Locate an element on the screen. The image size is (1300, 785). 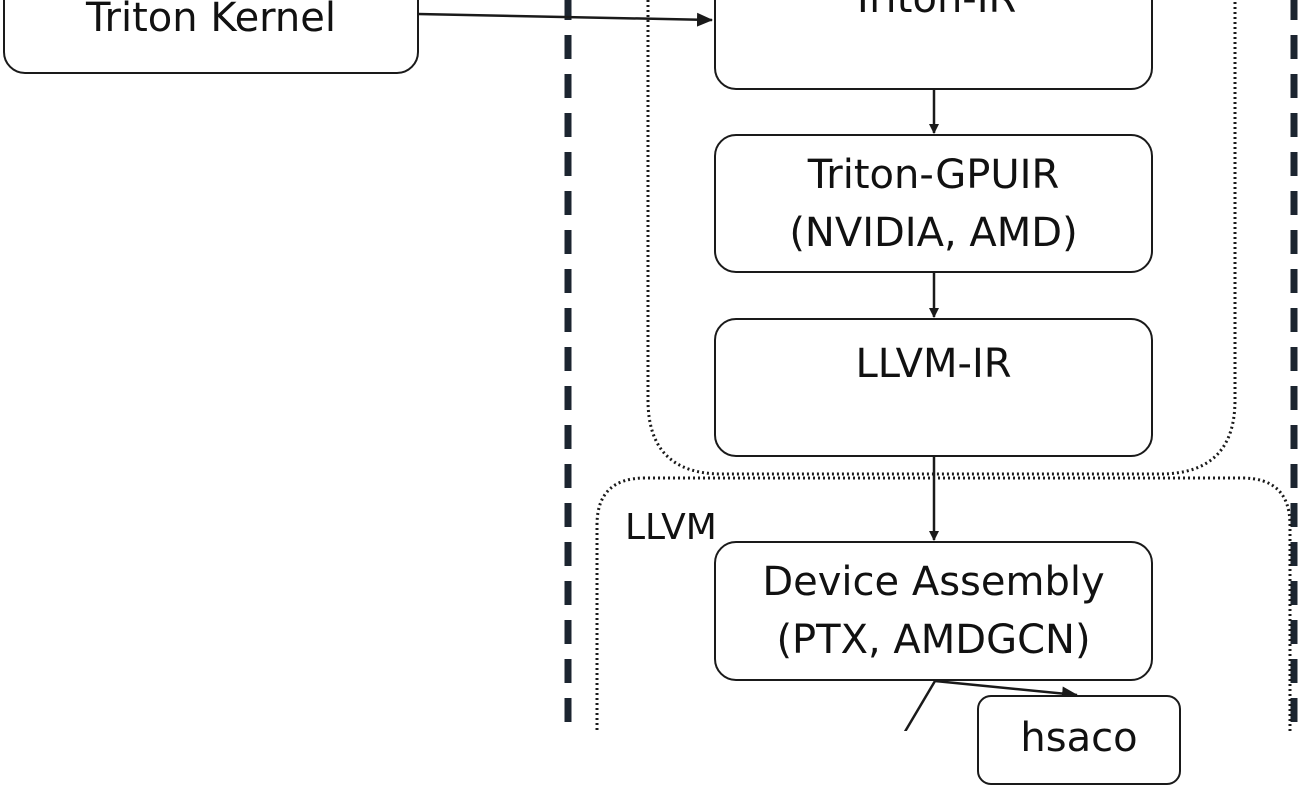
node-hsaco-label: hsaco is located at coordinates (1079, 738).